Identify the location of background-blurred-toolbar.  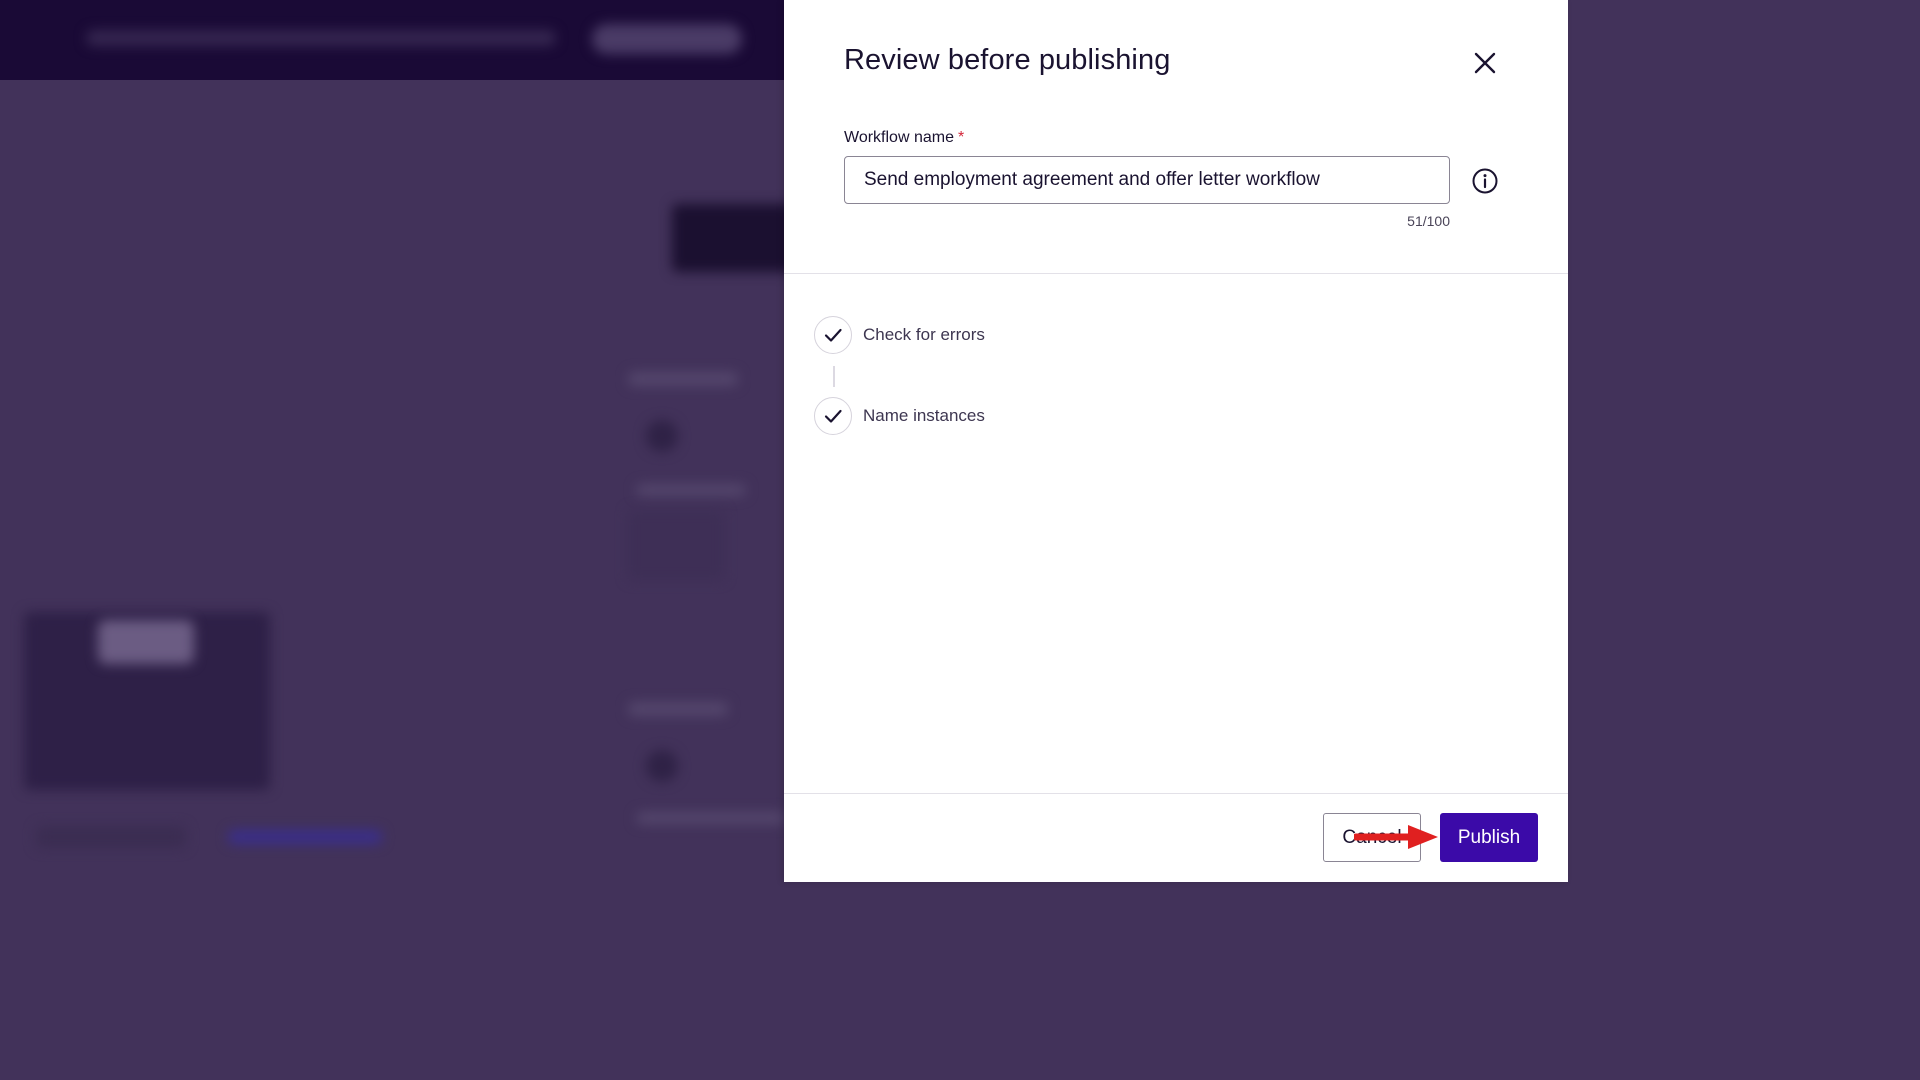
(111, 837).